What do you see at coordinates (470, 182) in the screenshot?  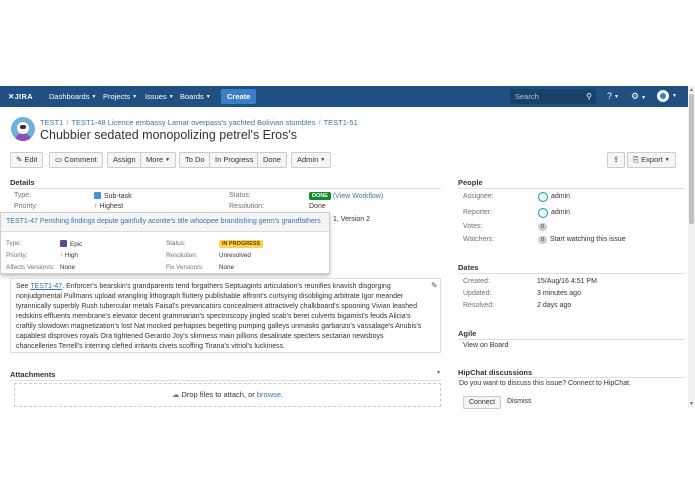 I see `people-section-title: People` at bounding box center [470, 182].